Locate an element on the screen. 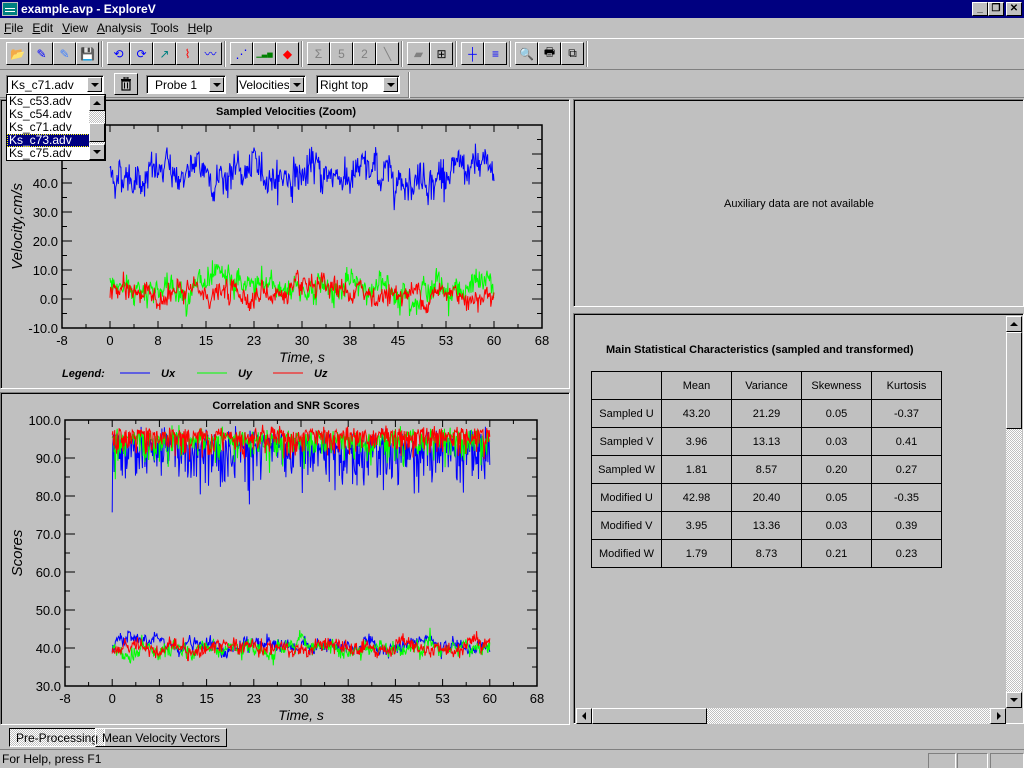  table-cell: 3.95 is located at coordinates (696, 525).